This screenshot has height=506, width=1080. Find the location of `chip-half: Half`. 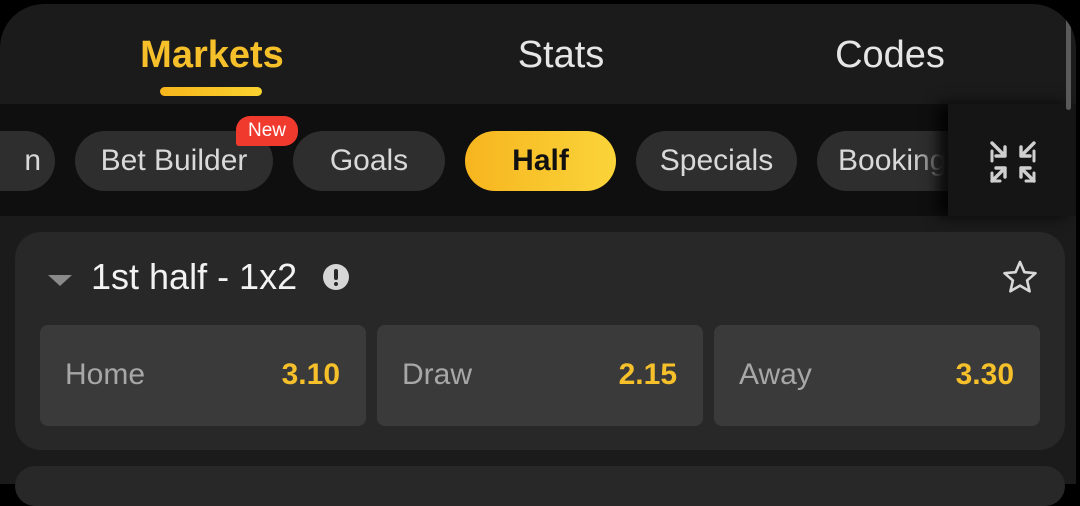

chip-half: Half is located at coordinates (540, 161).